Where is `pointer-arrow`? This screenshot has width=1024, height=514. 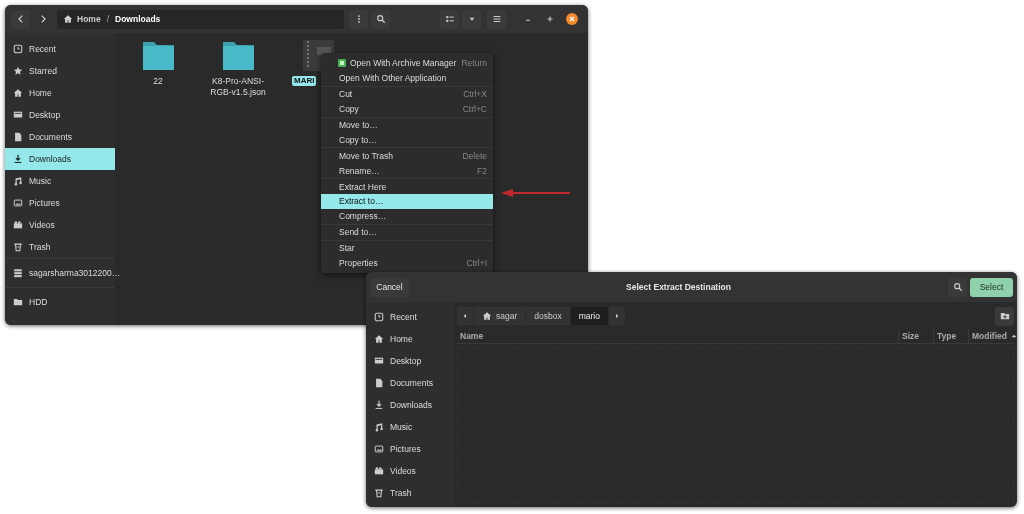 pointer-arrow is located at coordinates (536, 193).